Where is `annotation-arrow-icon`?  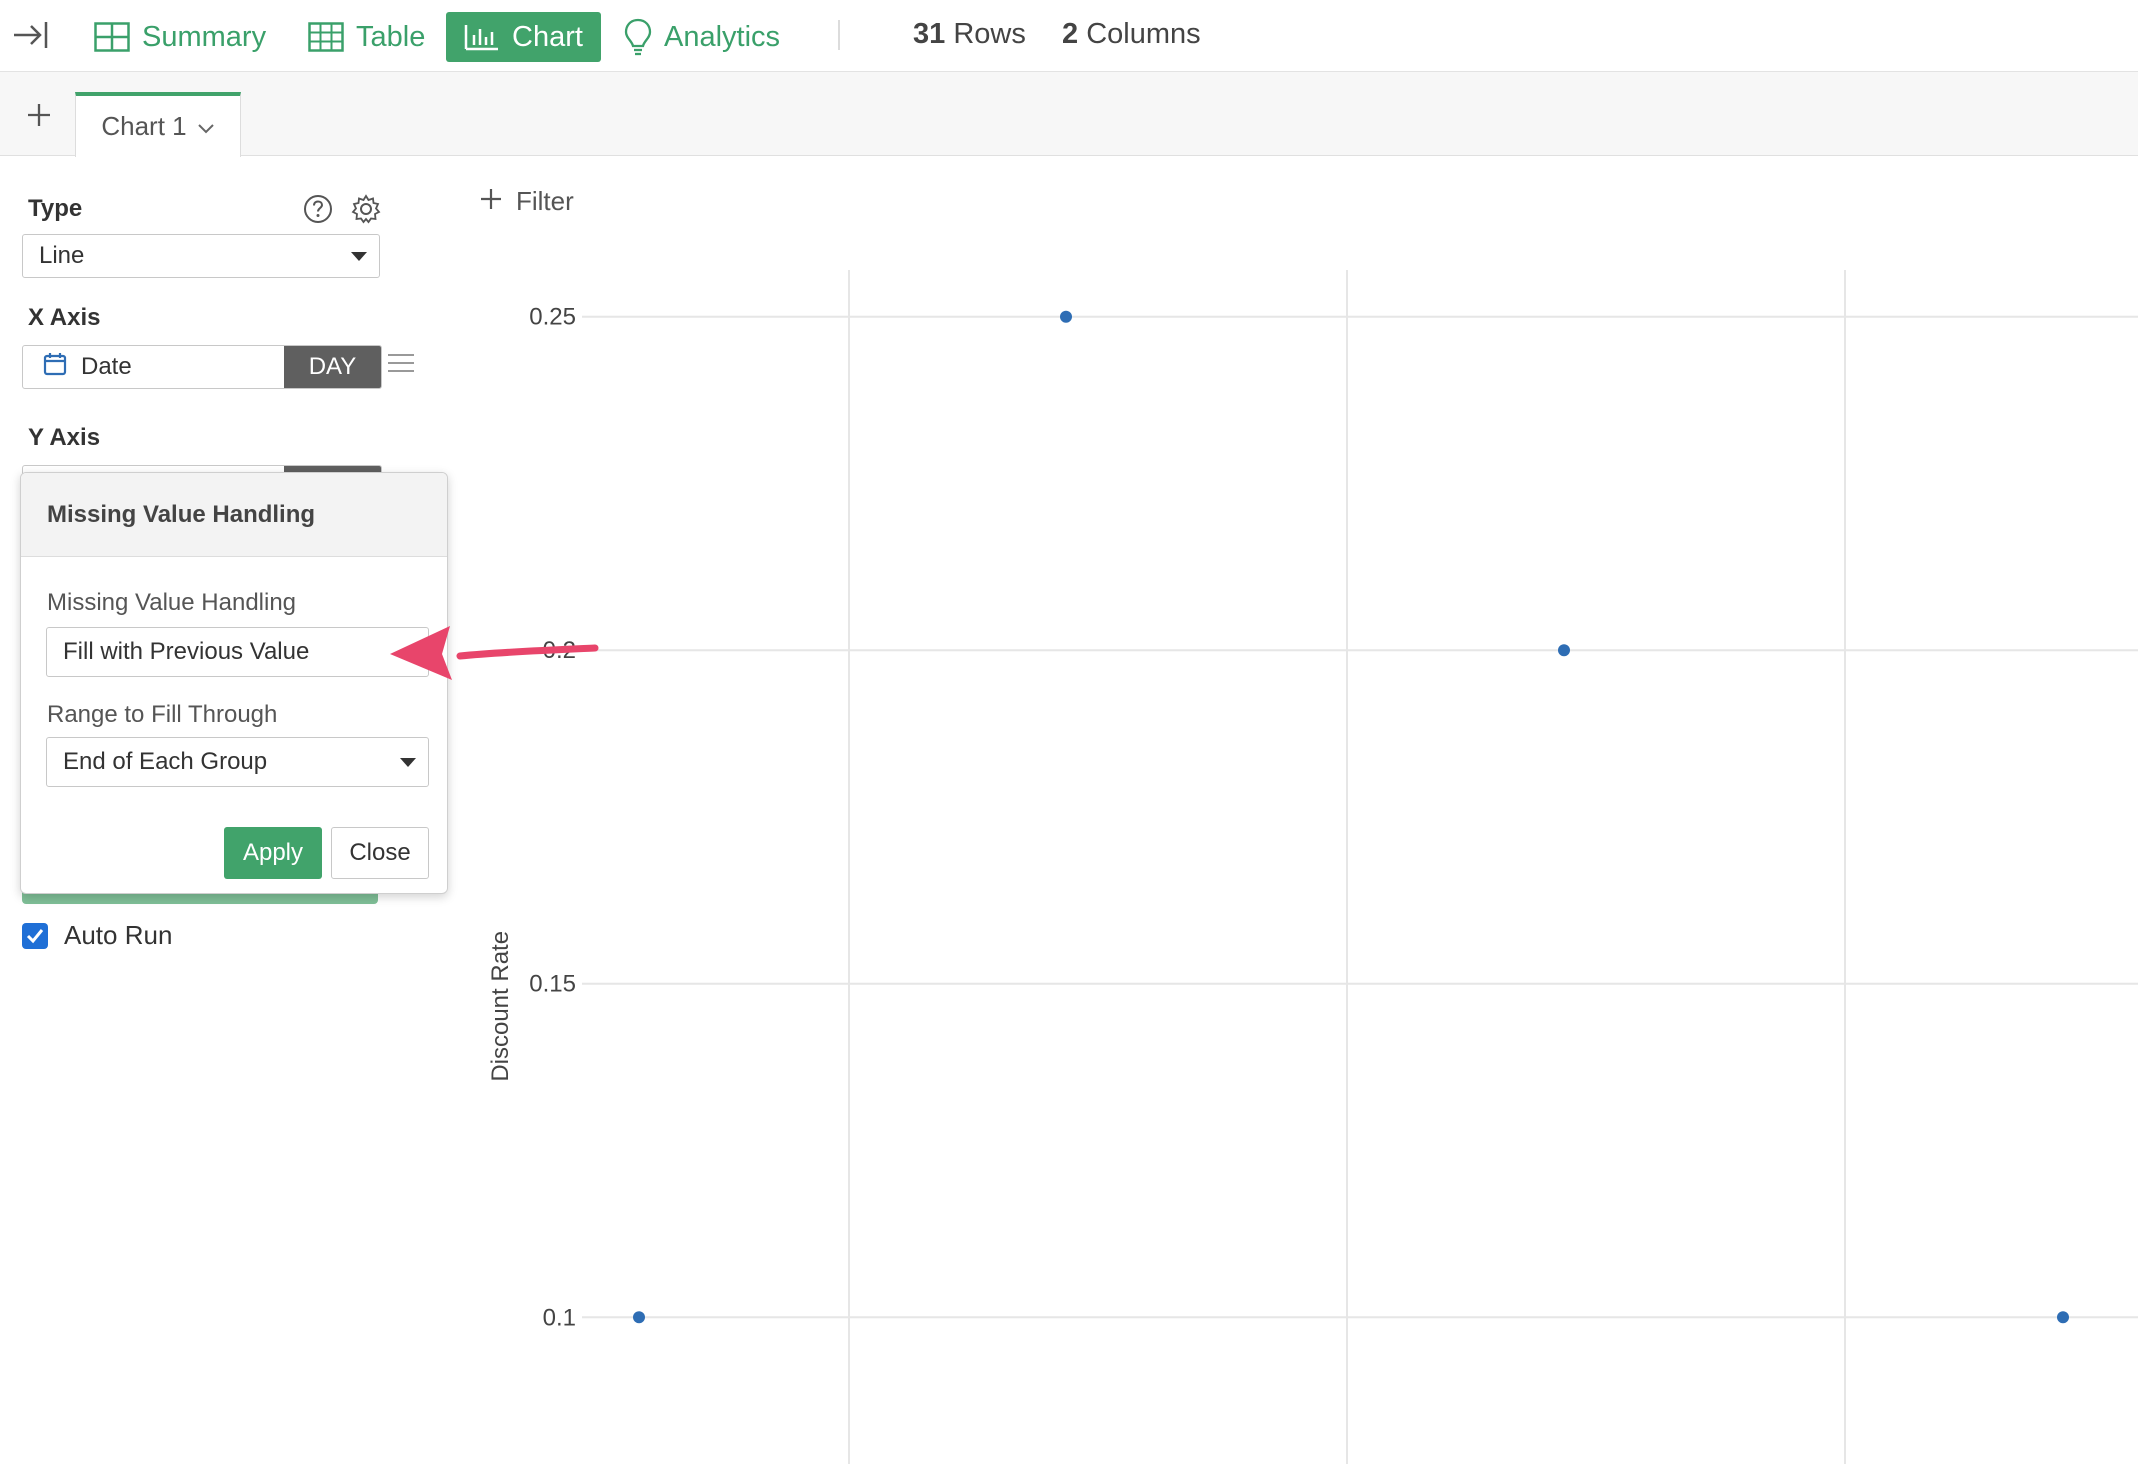
annotation-arrow-icon is located at coordinates (494, 653).